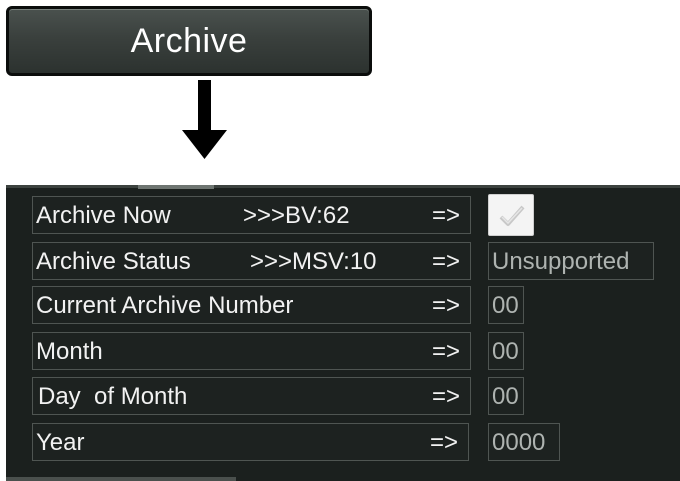 The width and height of the screenshot is (680, 481). Describe the element at coordinates (121, 479) in the screenshot. I see `panel-bottom-indicator` at that location.